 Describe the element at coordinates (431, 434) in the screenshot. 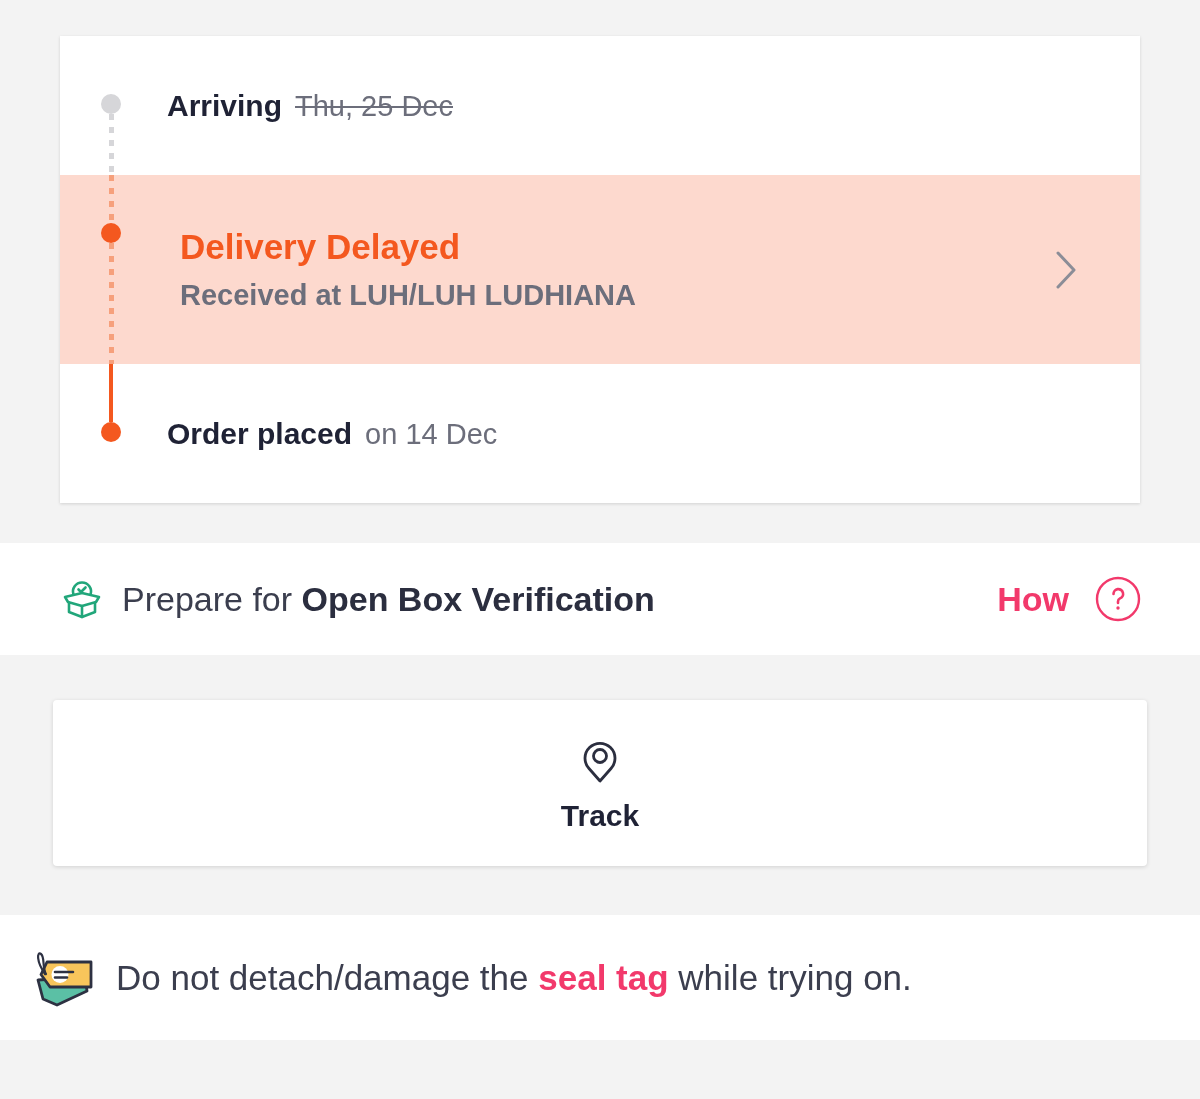

I see `step-date: on 14 Dec` at that location.